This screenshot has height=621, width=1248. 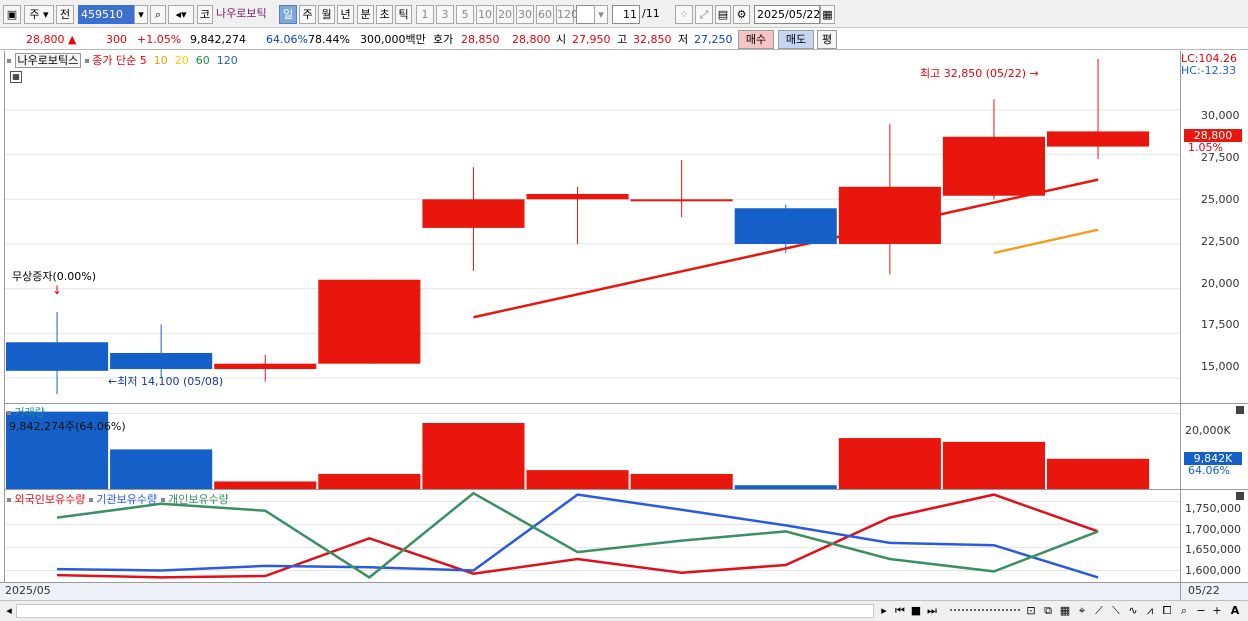 What do you see at coordinates (241, 13) in the screenshot?
I see `stock-name: 나우로보틱` at bounding box center [241, 13].